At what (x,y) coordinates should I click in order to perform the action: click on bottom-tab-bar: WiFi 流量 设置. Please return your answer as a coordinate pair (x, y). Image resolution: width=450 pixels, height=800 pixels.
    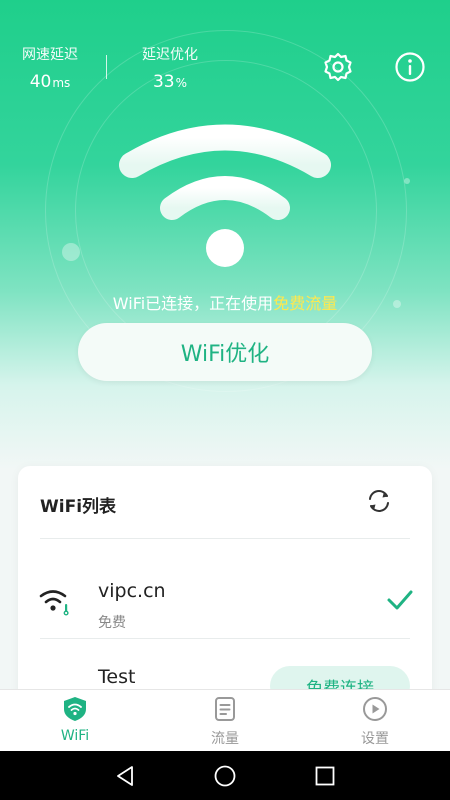
    Looking at the image, I should click on (225, 720).